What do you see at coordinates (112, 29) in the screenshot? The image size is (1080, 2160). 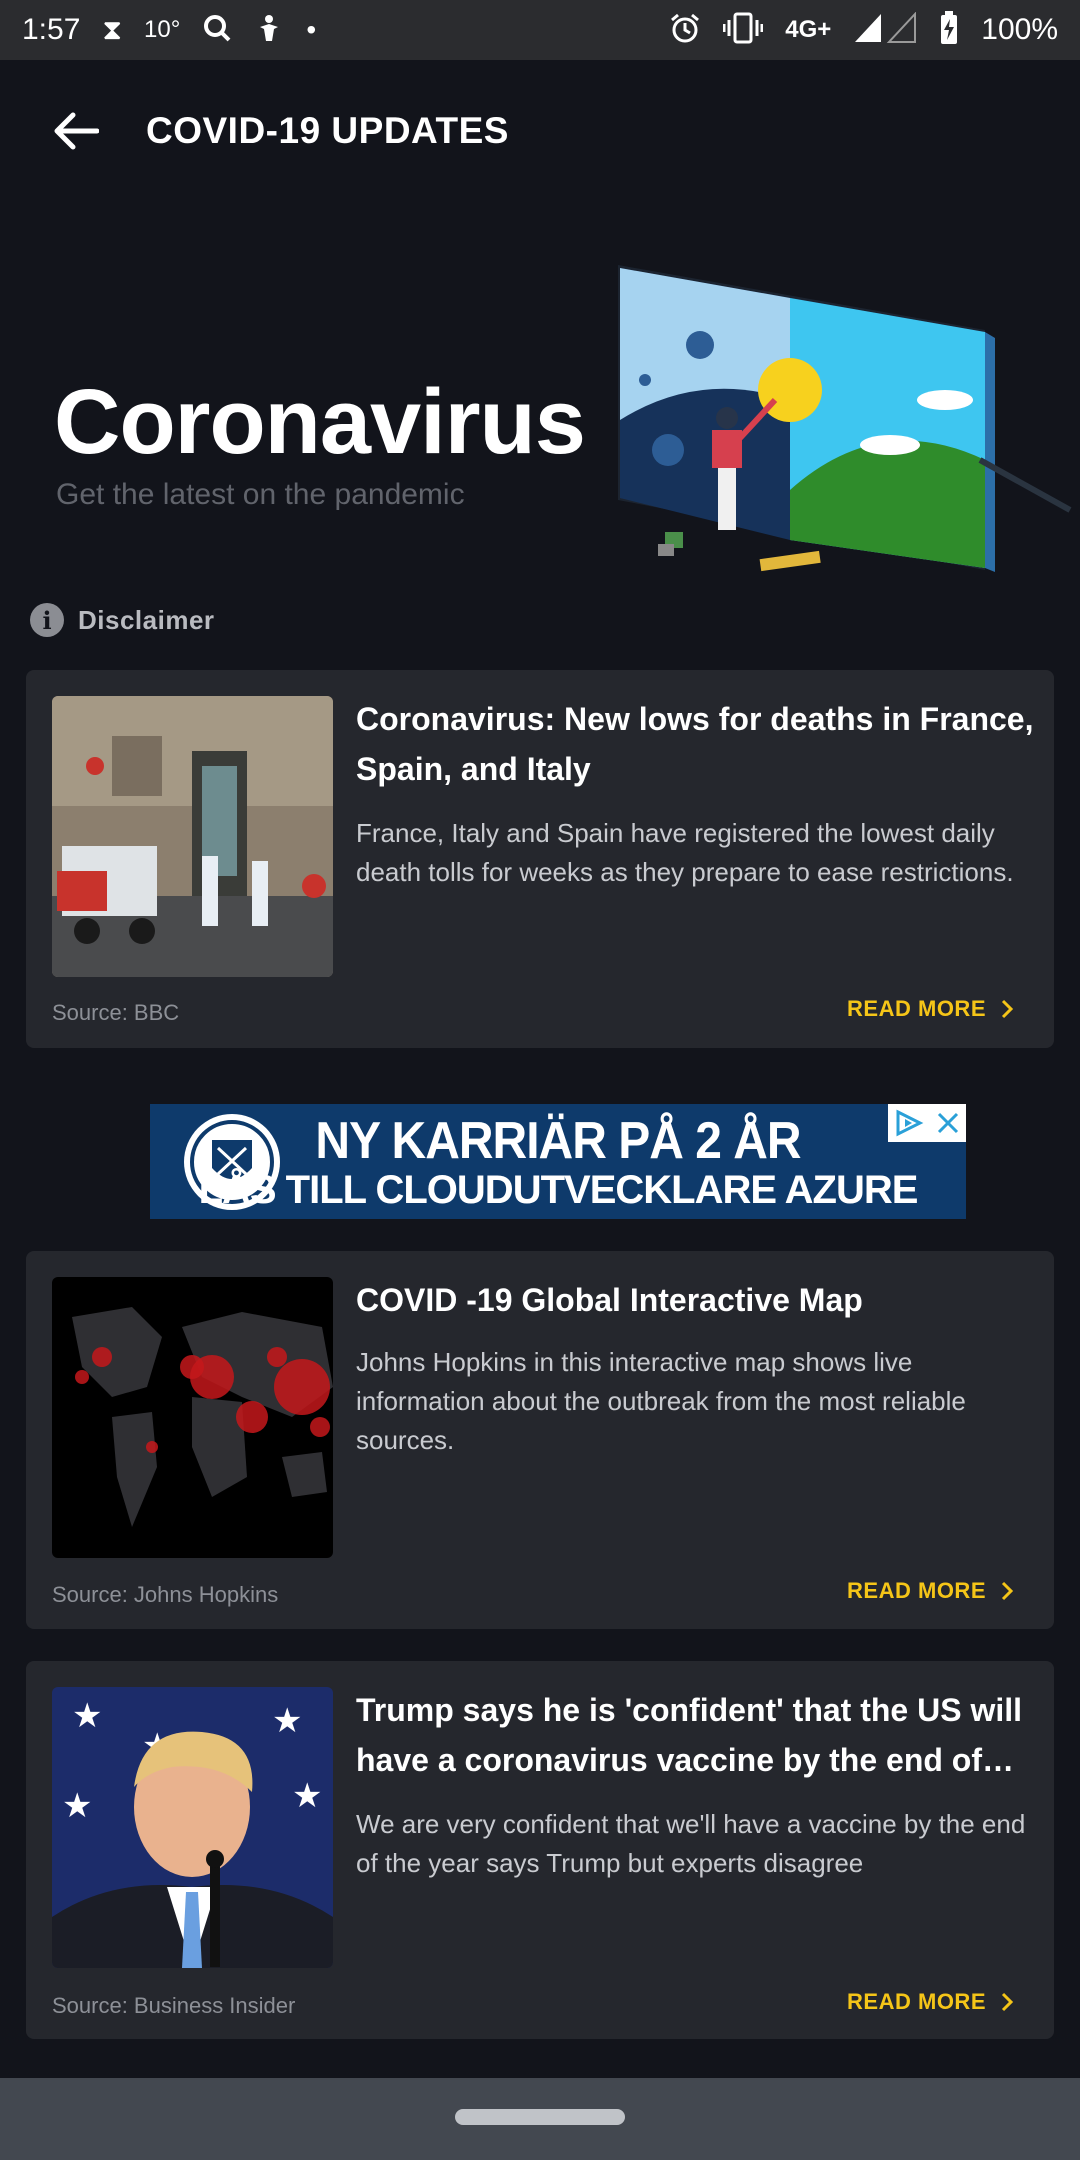 I see `hourglass-icon: ⧗` at bounding box center [112, 29].